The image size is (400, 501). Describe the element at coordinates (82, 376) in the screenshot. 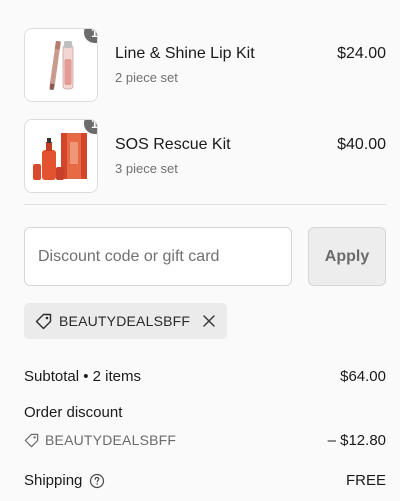

I see `subtotal-label: Subtotal • 2 items` at that location.